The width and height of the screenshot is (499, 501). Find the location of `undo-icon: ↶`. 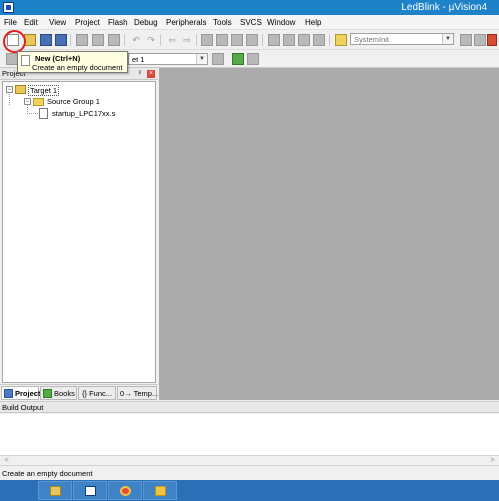

undo-icon: ↶ is located at coordinates (136, 40).